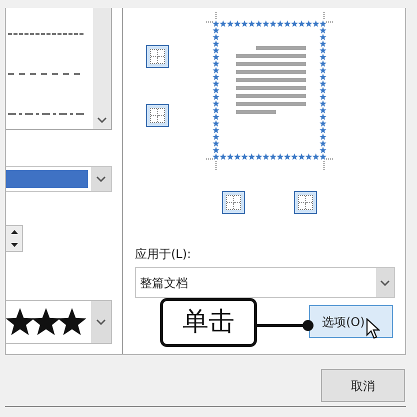  What do you see at coordinates (208, 322) in the screenshot?
I see `callout-box: 单击` at bounding box center [208, 322].